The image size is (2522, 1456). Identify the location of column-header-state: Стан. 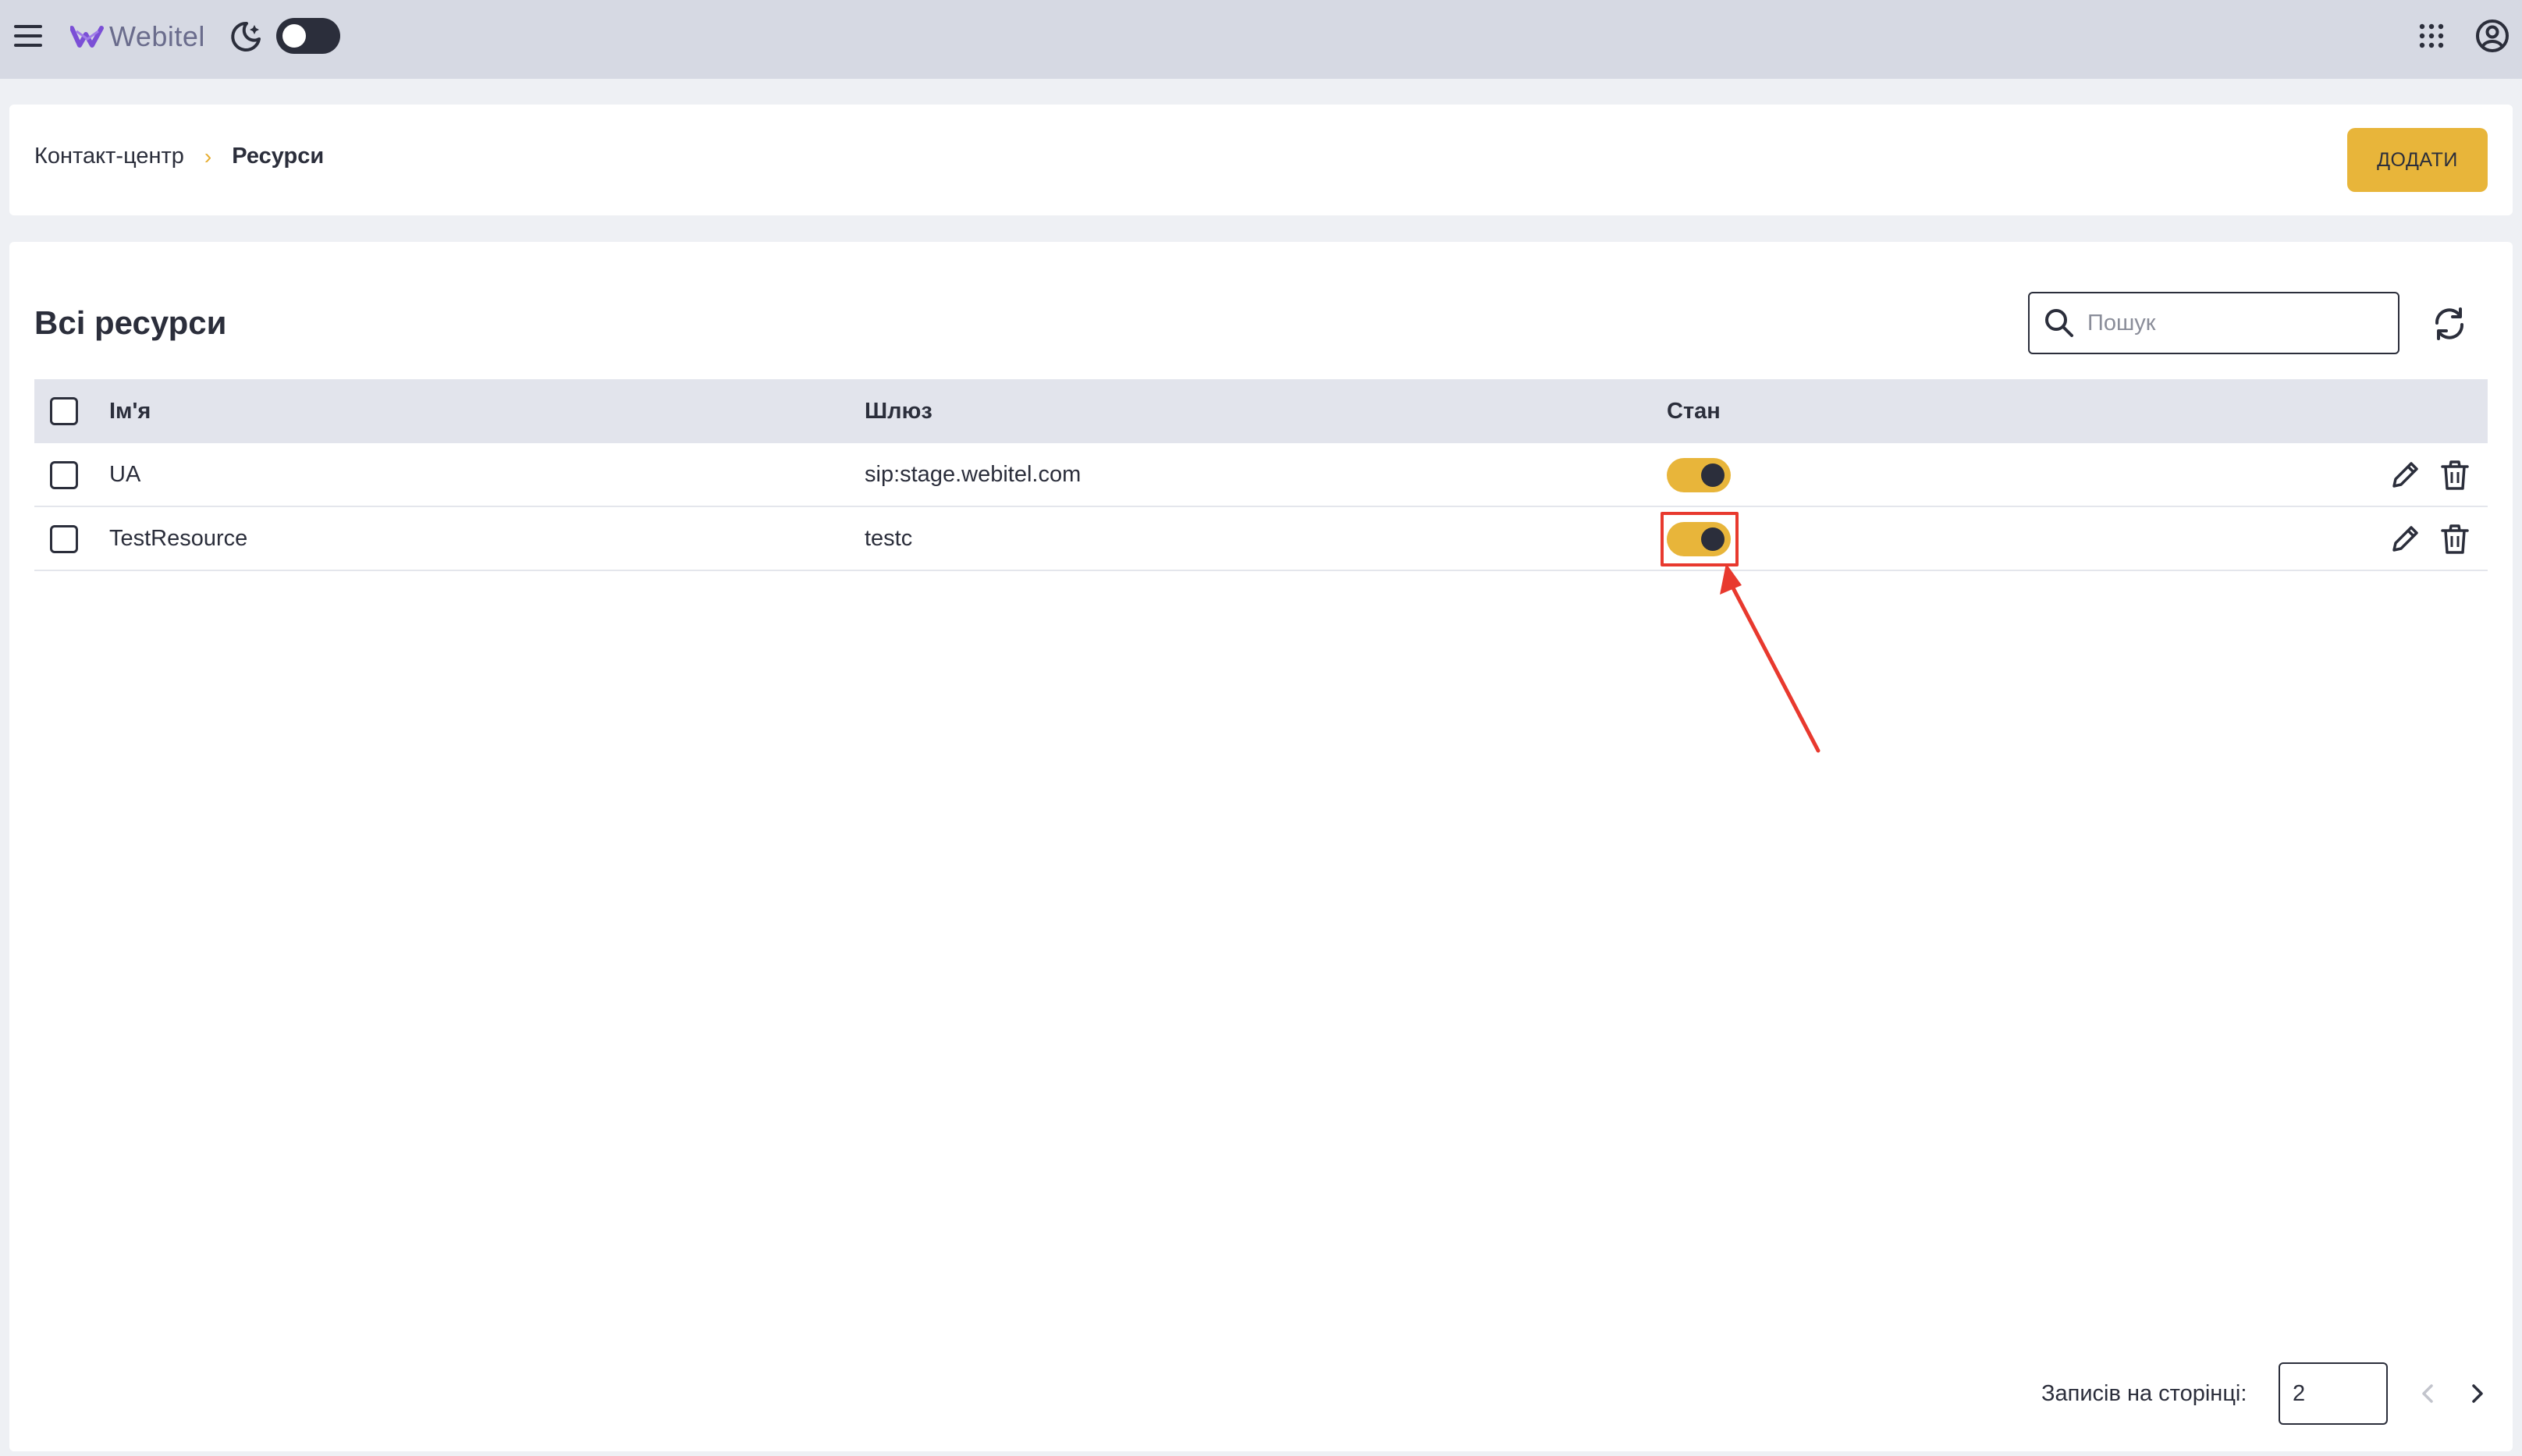
(1694, 411).